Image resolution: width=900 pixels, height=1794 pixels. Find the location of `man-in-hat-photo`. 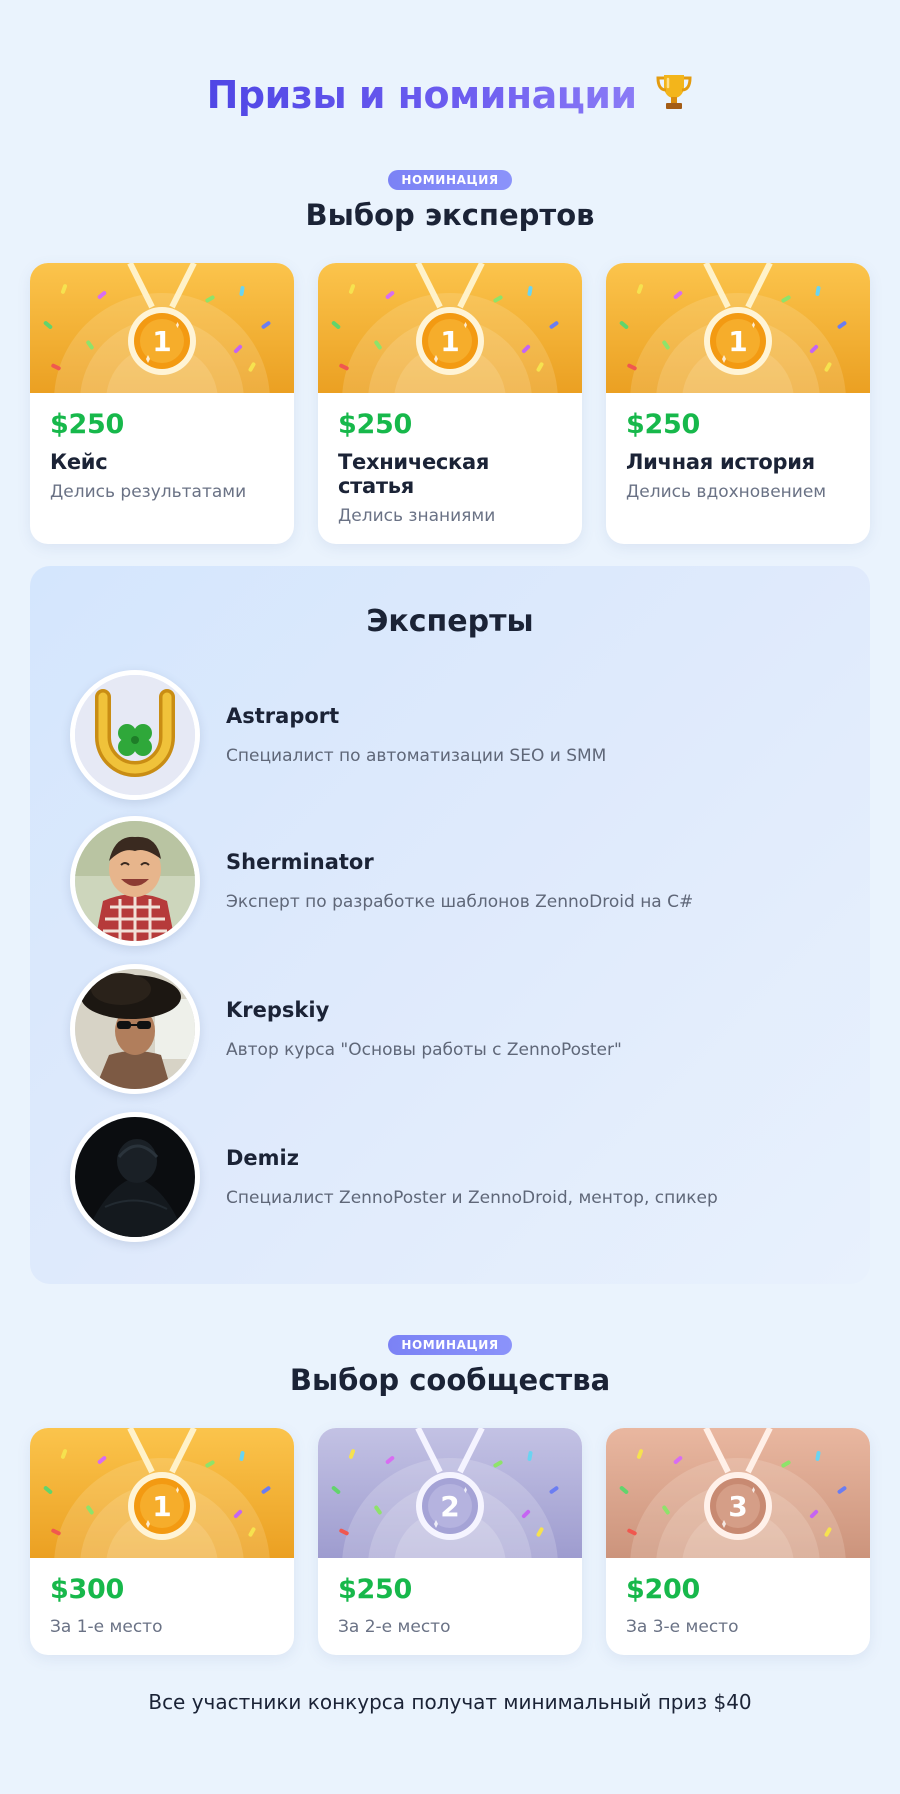

man-in-hat-photo is located at coordinates (135, 1029).